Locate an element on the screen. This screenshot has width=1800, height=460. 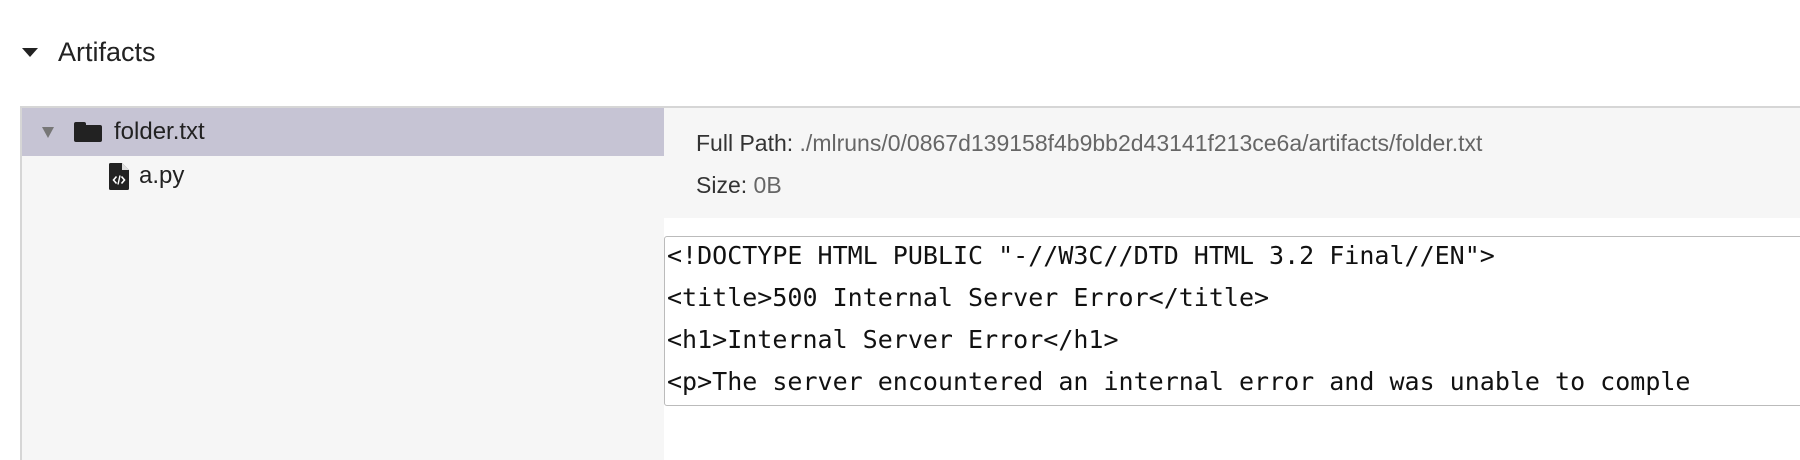
size-value: 0B is located at coordinates (767, 185).